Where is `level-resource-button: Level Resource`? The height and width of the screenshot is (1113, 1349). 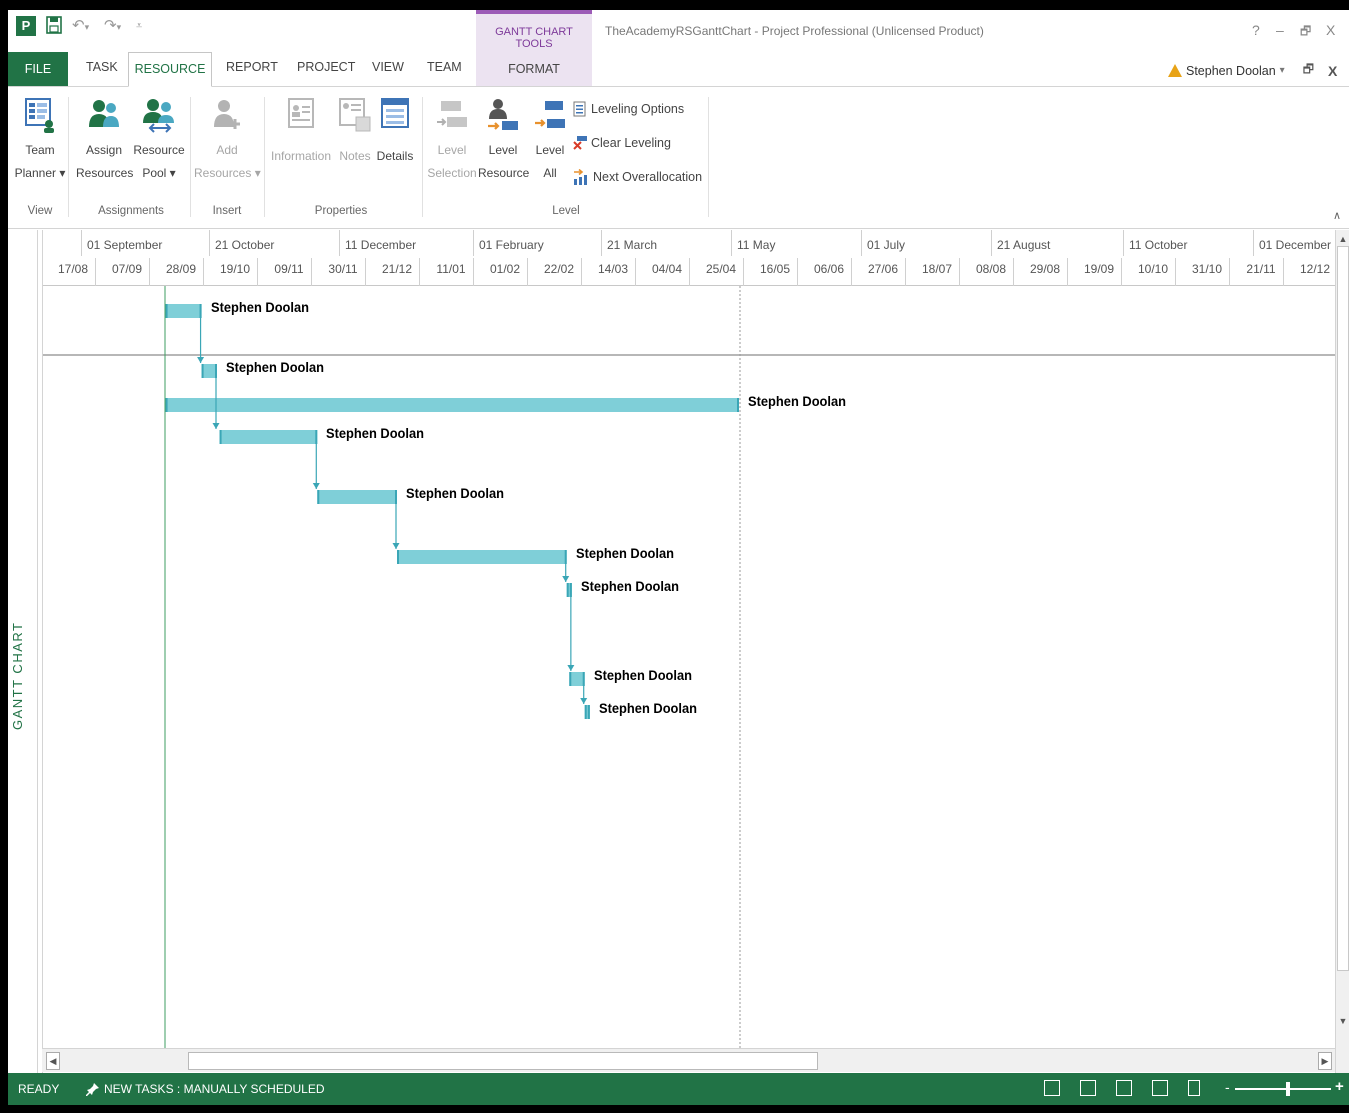
level-resource-button: Level Resource is located at coordinates (503, 141).